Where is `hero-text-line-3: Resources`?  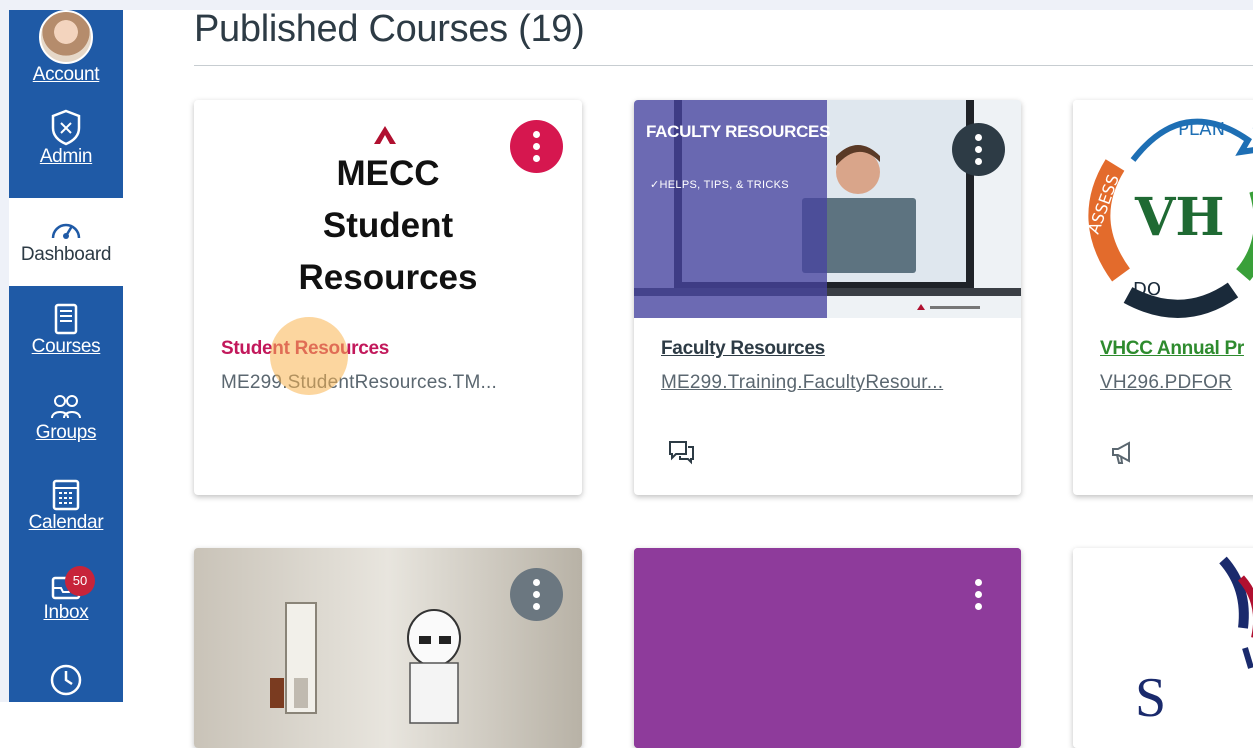 hero-text-line-3: Resources is located at coordinates (388, 277).